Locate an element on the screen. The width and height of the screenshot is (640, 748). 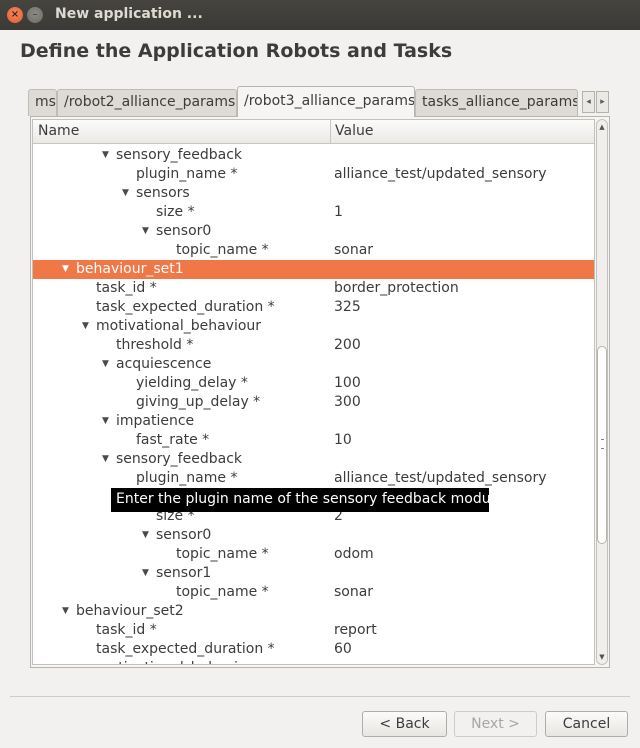
tab-scroll-right-icon: ▸ is located at coordinates (602, 102).